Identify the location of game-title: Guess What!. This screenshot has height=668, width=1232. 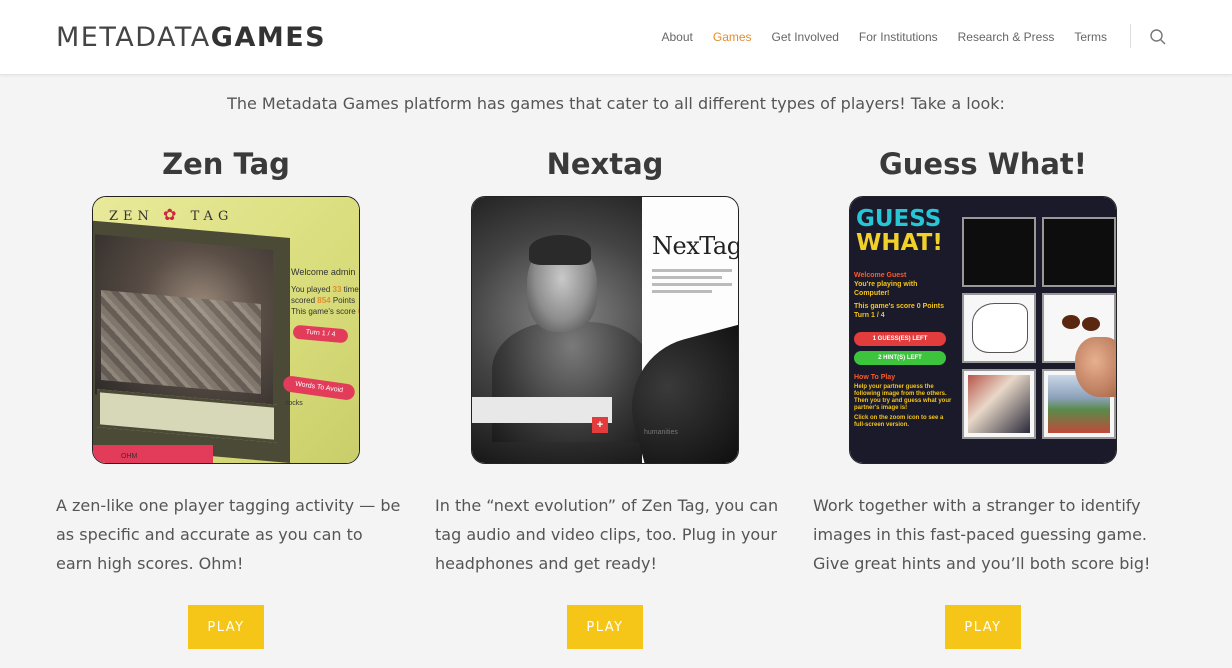
(983, 164).